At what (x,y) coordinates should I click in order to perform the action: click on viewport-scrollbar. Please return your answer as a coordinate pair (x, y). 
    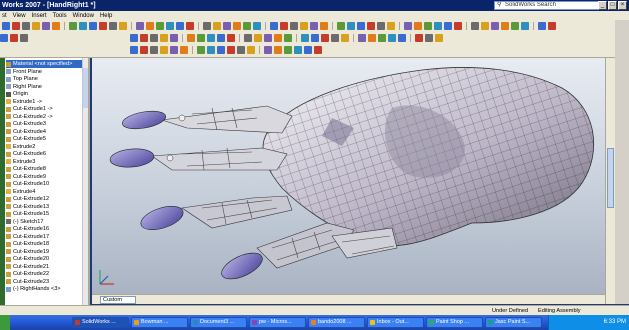
    Looking at the image, I should click on (610, 181).